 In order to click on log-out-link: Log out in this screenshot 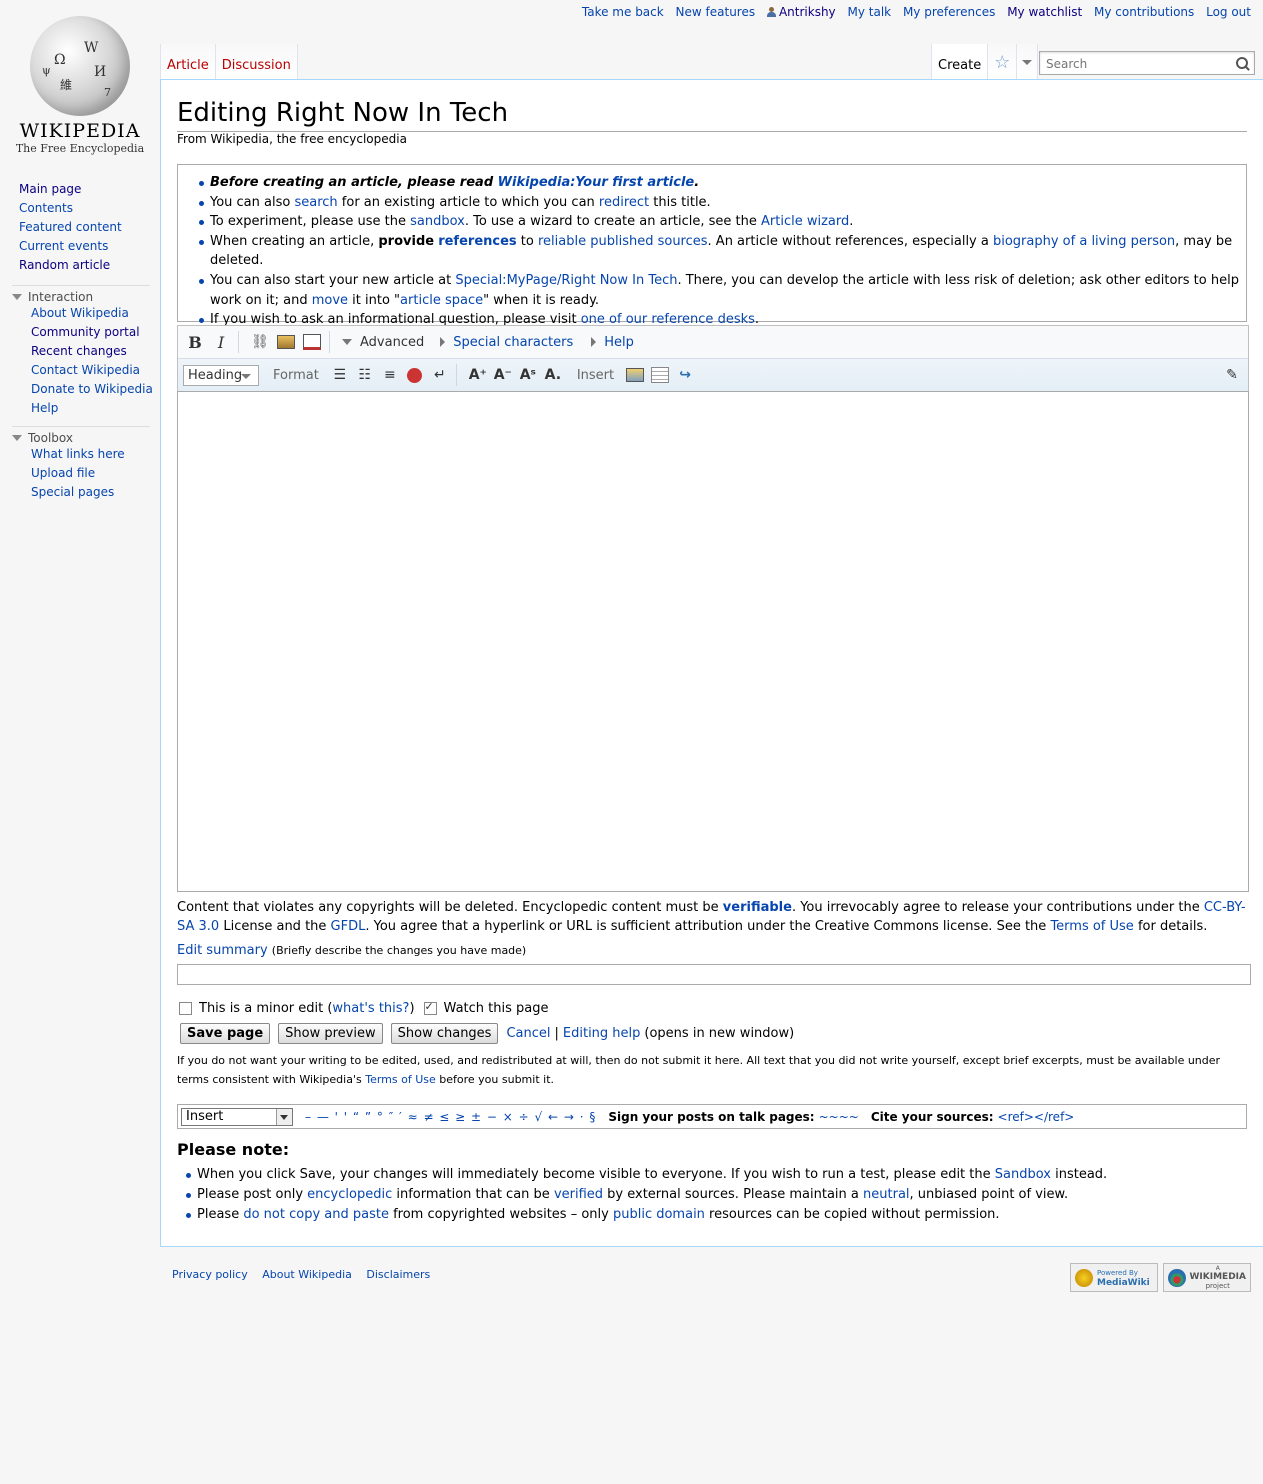, I will do `click(1228, 12)`.